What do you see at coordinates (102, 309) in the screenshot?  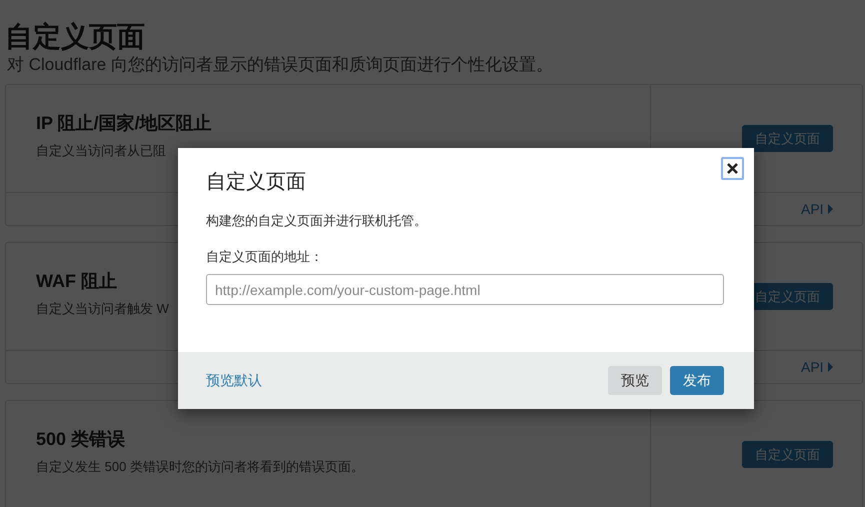 I see `card-description: 自定义当访问者触发 W` at bounding box center [102, 309].